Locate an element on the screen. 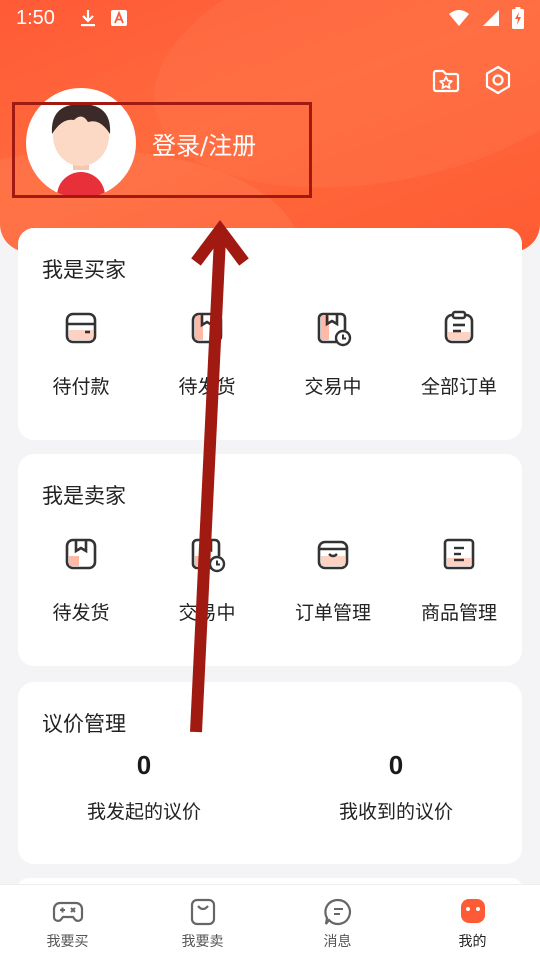  status-bar: 1:50 is located at coordinates (270, 18).